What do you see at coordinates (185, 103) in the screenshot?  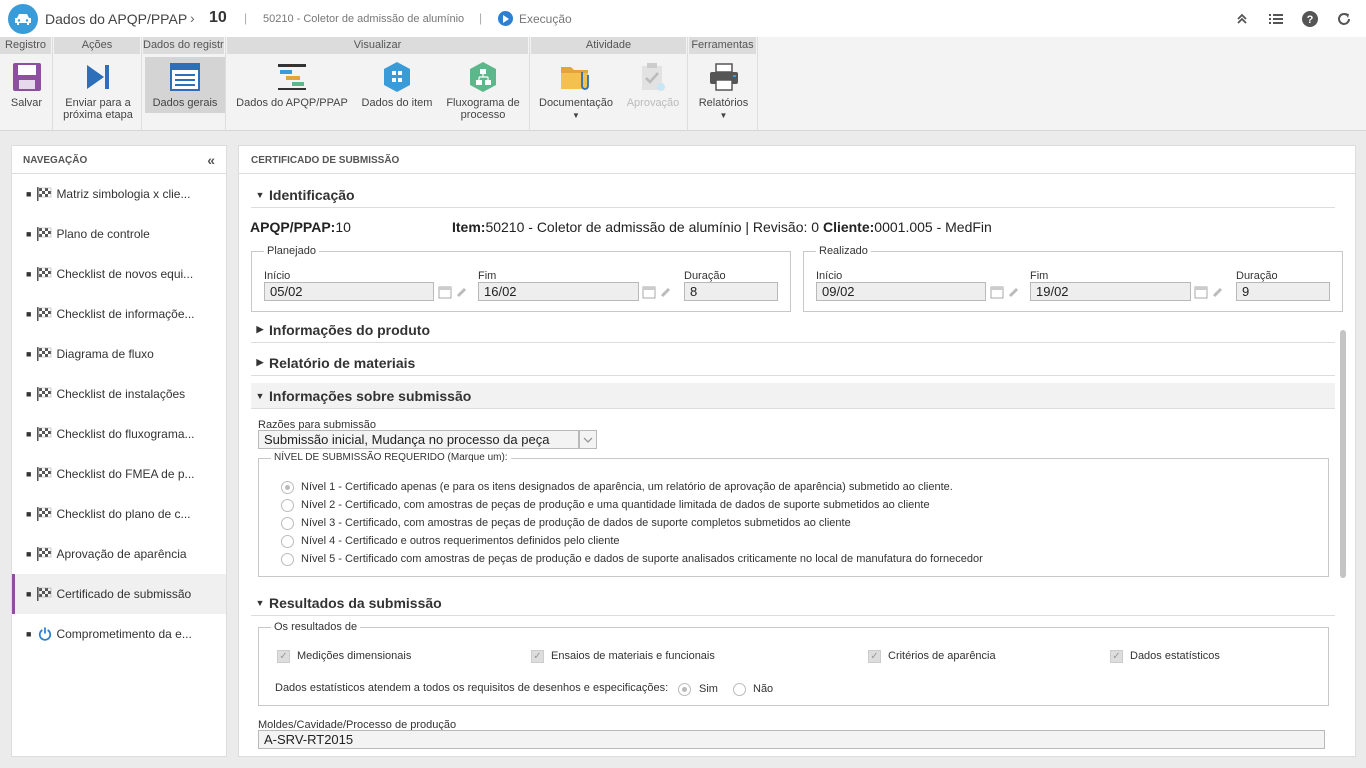 I see `general-data-label: Dados gerais` at bounding box center [185, 103].